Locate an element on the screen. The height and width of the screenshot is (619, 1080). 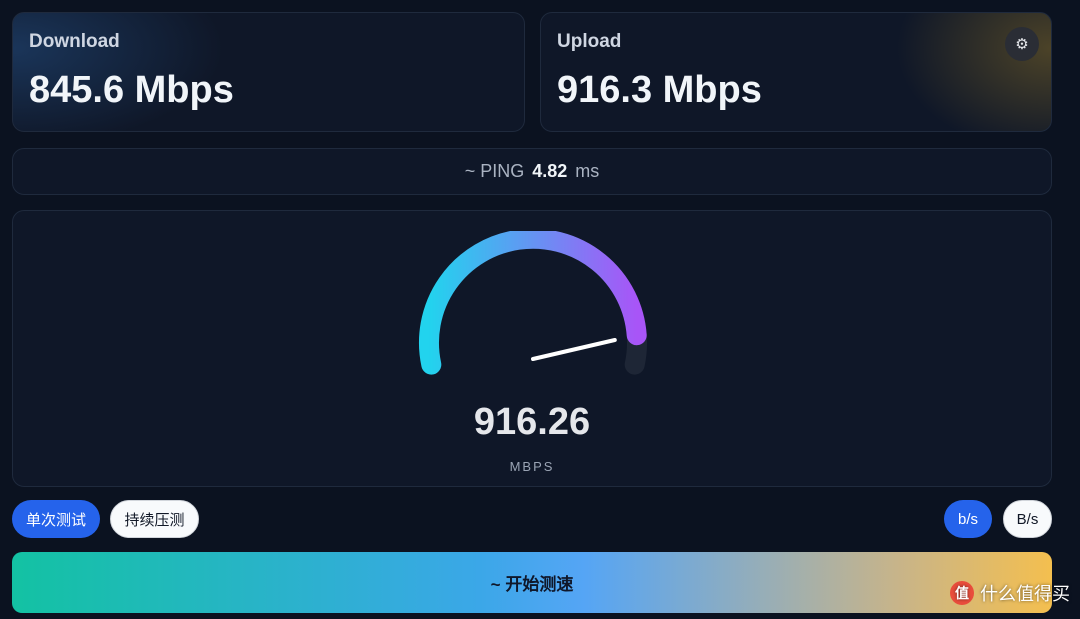
download-value: 845.6 Mbps is located at coordinates (131, 90).